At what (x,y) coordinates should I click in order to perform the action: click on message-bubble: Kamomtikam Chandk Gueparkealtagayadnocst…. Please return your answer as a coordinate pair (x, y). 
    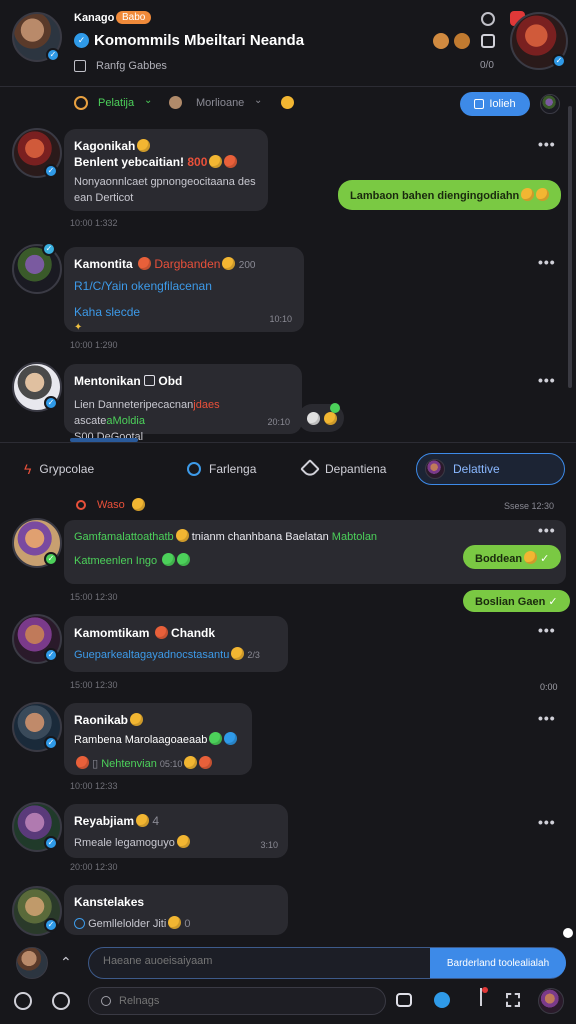
    Looking at the image, I should click on (176, 644).